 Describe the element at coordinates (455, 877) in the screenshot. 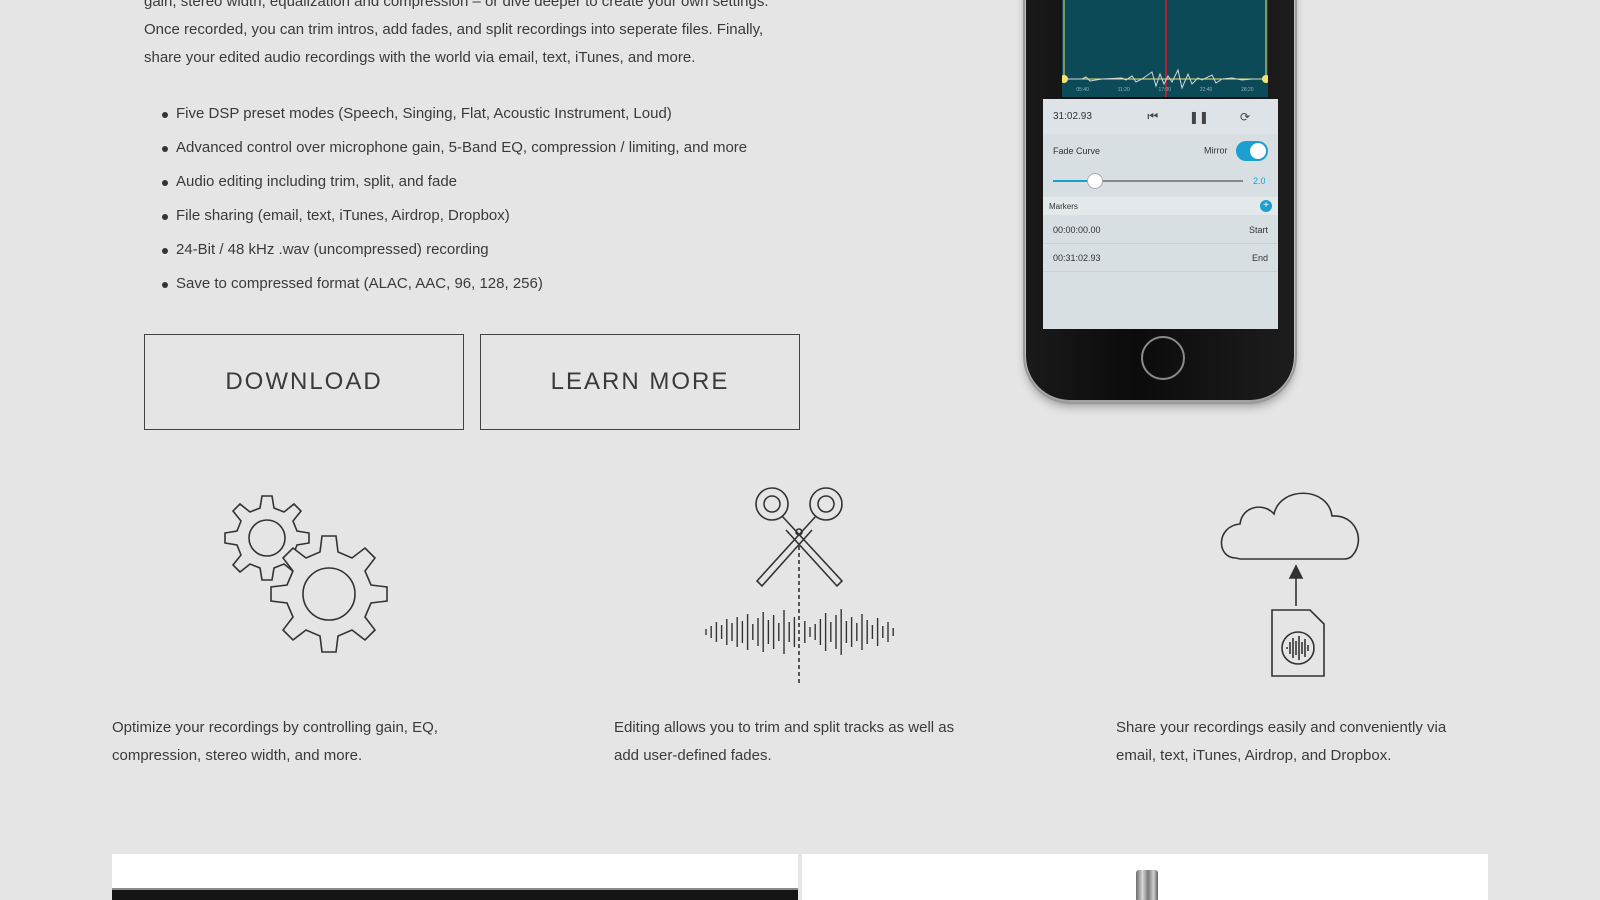

I see `bottom-card-left` at that location.